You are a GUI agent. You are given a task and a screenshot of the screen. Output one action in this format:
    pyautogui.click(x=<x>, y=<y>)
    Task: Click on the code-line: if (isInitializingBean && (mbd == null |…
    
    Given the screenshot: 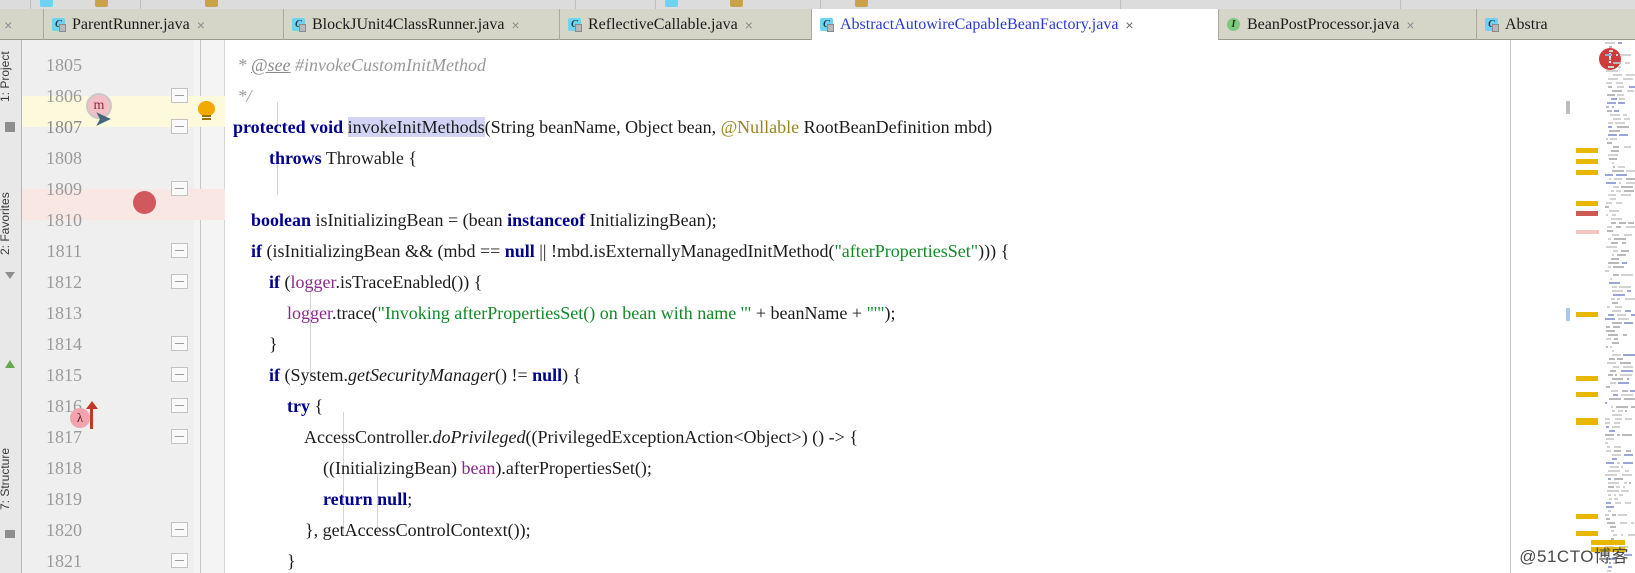 What is the action you would take?
    pyautogui.click(x=621, y=251)
    